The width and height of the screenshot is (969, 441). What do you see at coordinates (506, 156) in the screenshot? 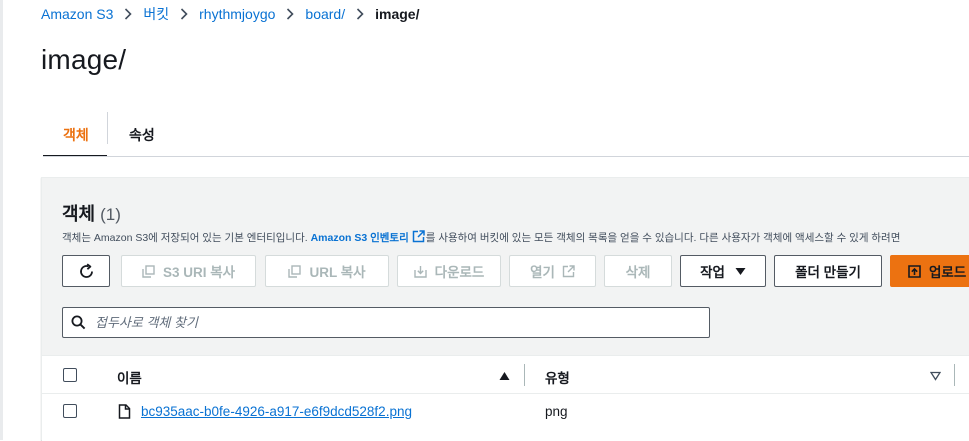
I see `tabs-baseline` at bounding box center [506, 156].